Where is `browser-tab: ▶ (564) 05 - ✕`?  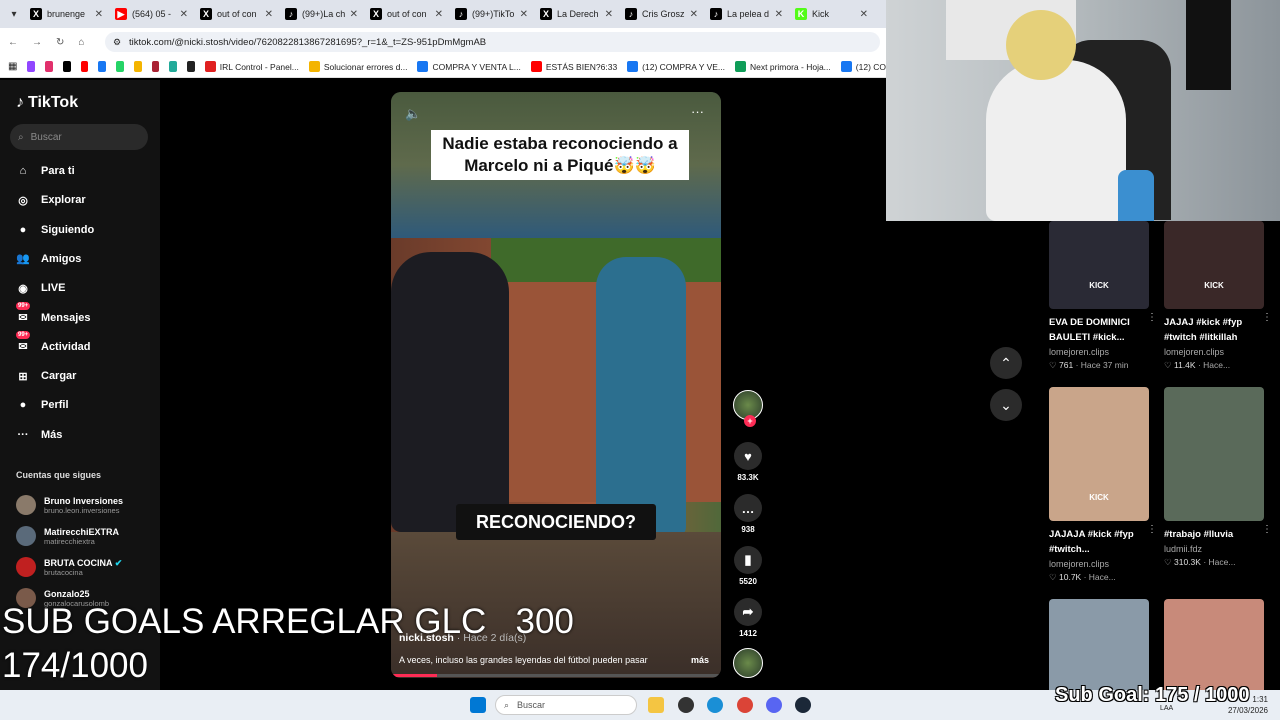 browser-tab: ▶ (564) 05 - ✕ is located at coordinates (151, 14).